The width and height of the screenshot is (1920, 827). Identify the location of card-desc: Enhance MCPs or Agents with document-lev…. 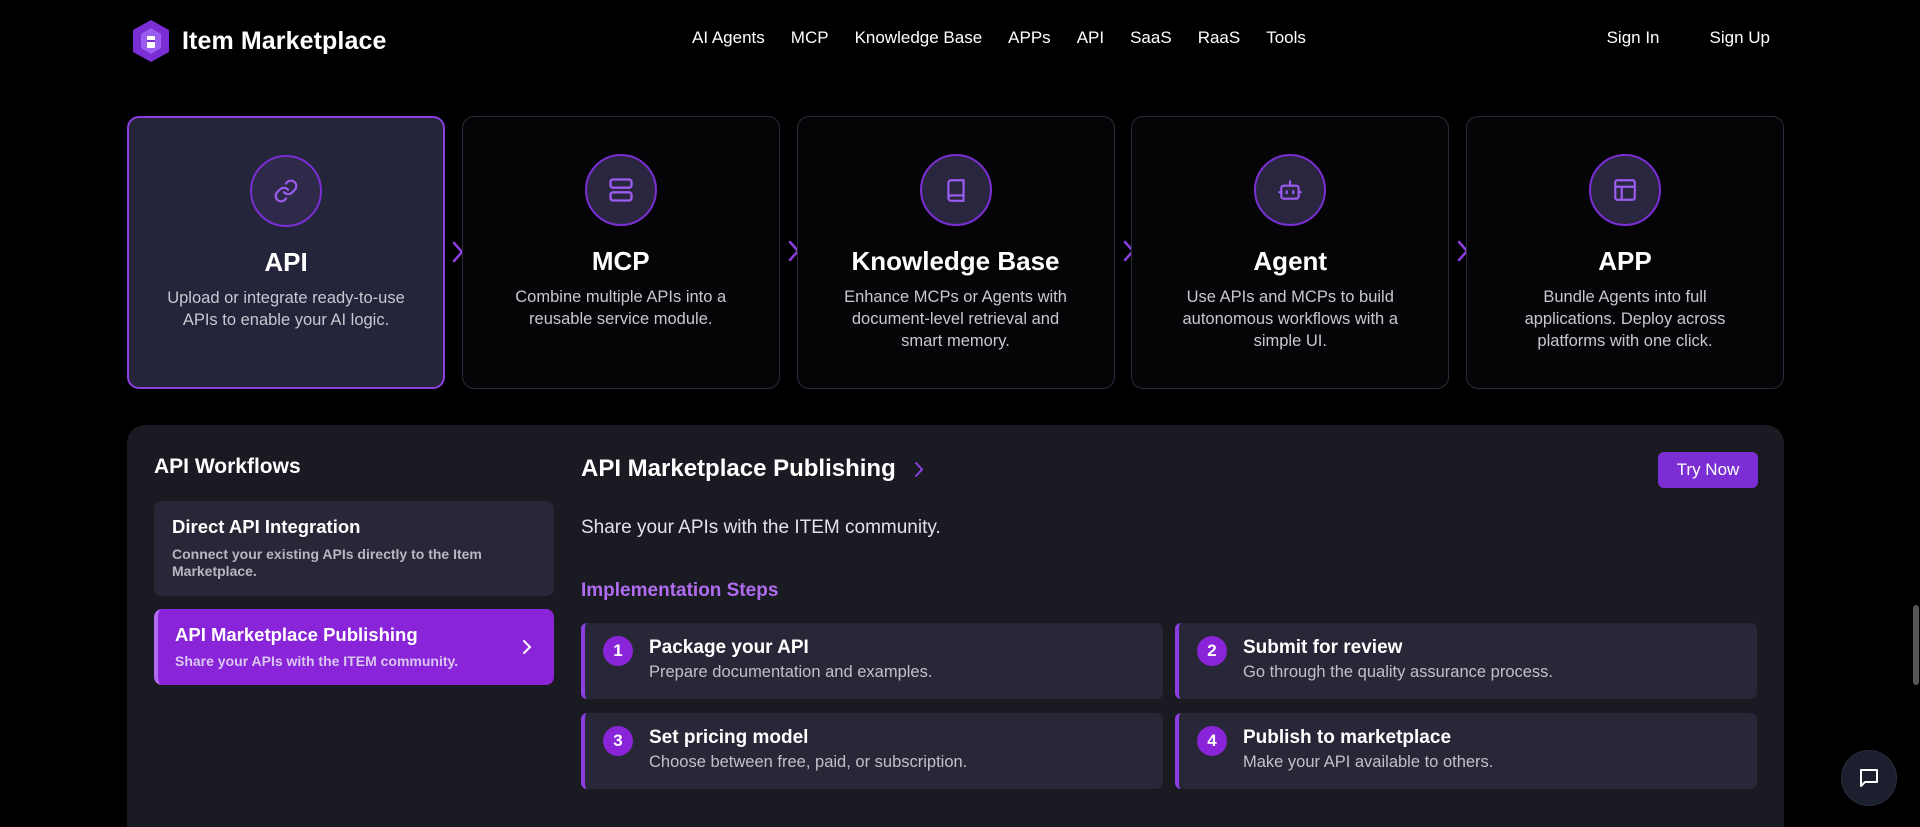
(955, 319).